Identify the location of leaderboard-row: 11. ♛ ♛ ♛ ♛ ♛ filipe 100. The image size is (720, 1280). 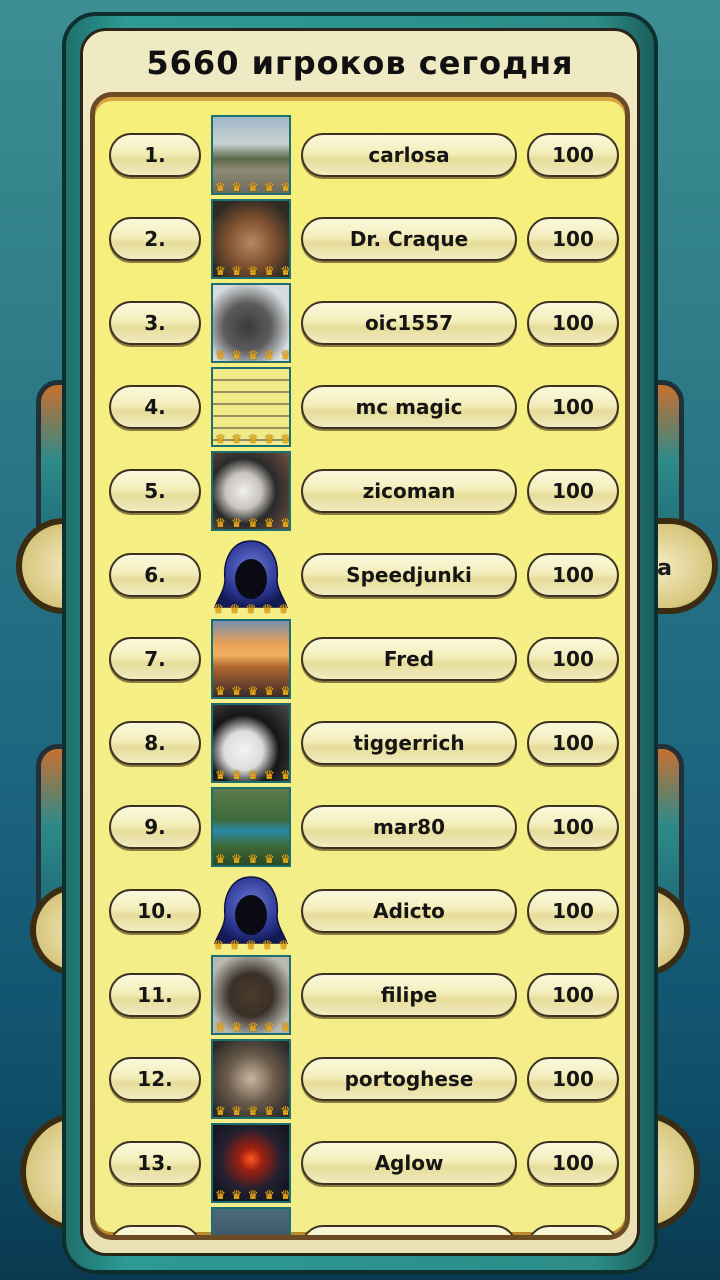
(360, 986).